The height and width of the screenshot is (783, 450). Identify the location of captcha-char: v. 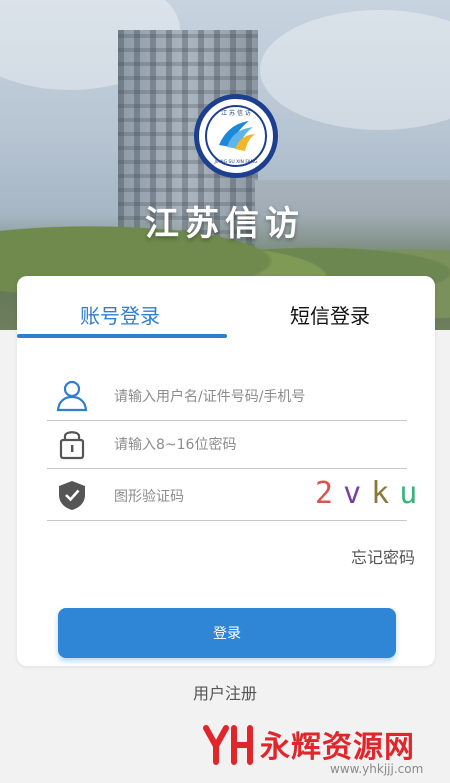
(357, 493).